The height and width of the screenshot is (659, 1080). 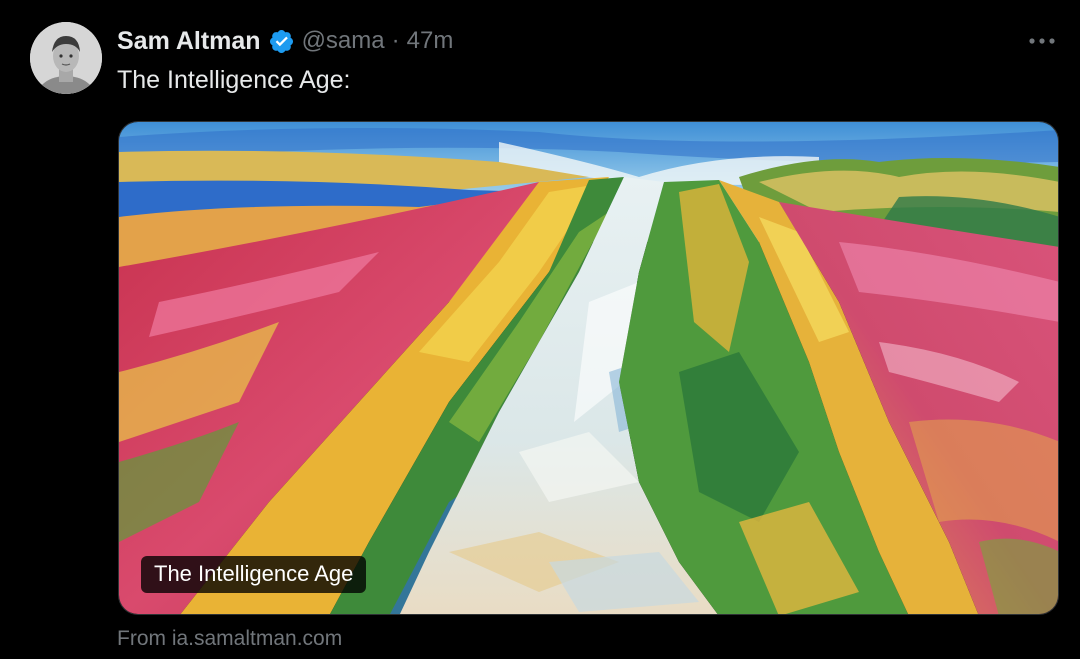 I want to click on tweet-header: Sam Altman @sama · 47m, so click(x=285, y=41).